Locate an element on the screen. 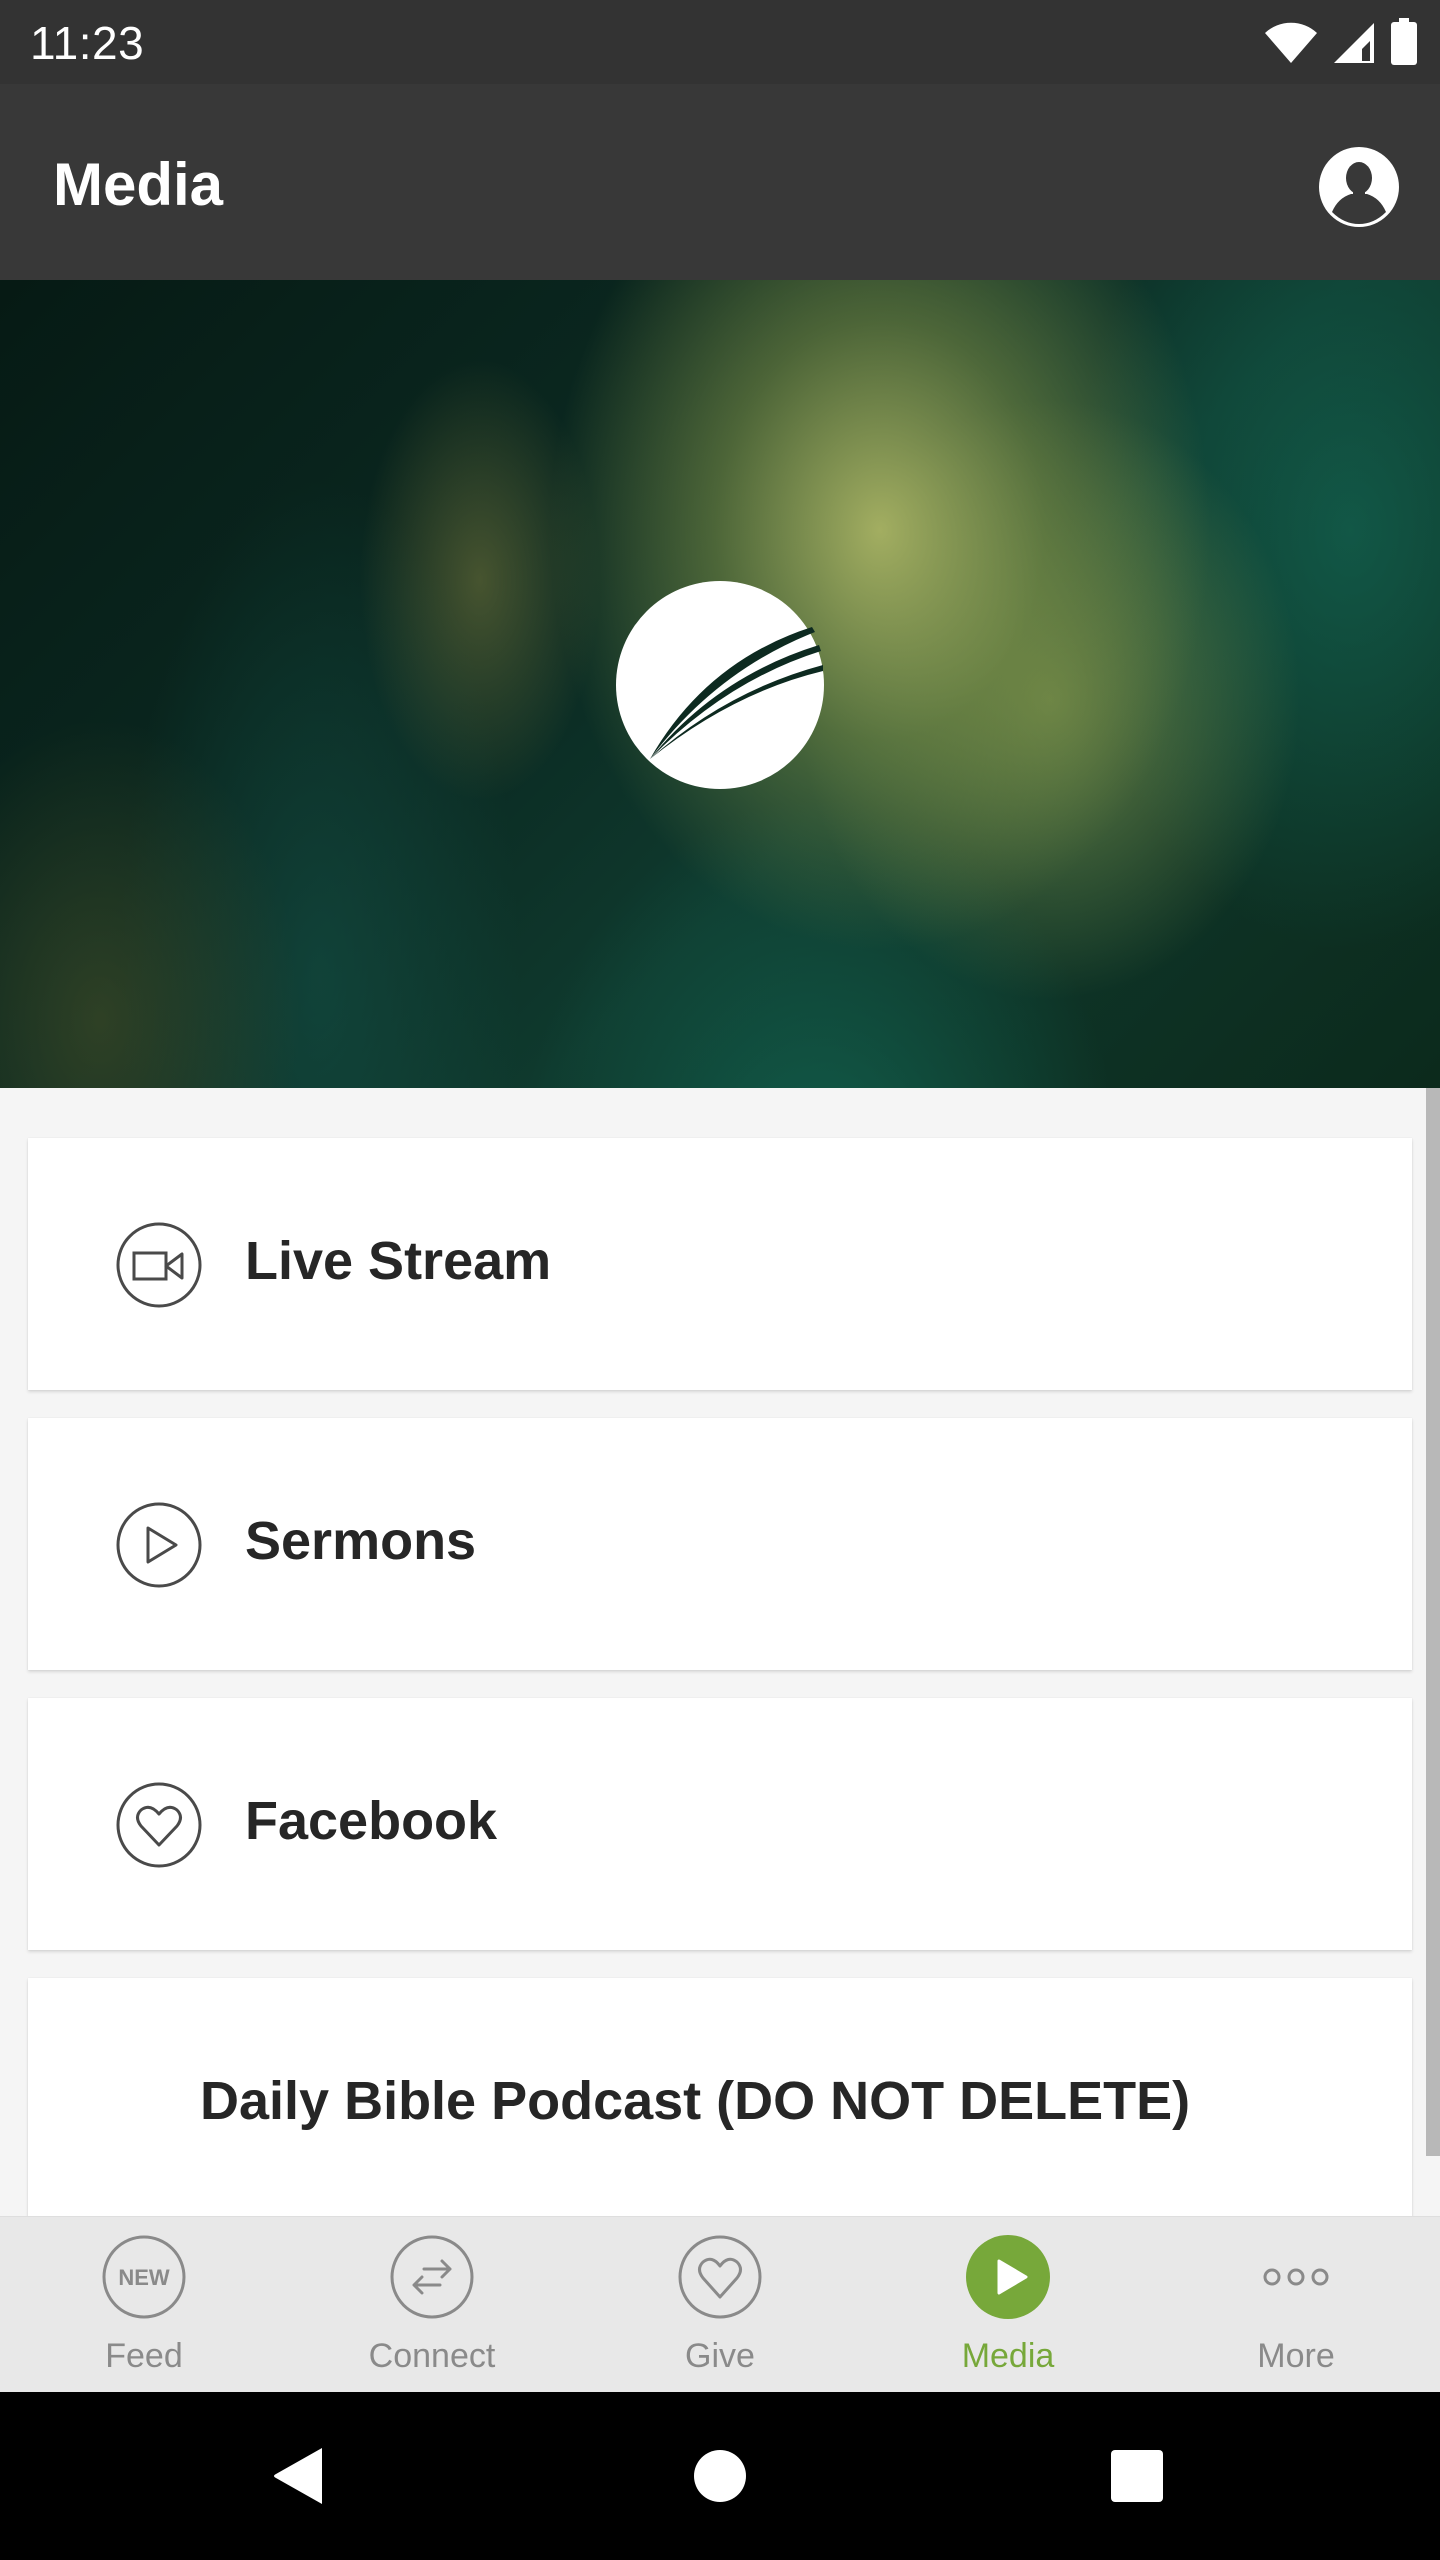 This screenshot has height=2560, width=1440. media-item-sermons: Sermons is located at coordinates (720, 1544).